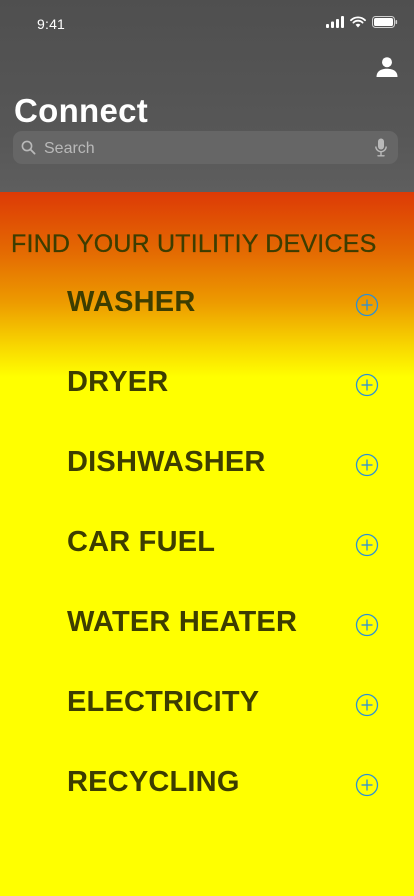 The height and width of the screenshot is (896, 414). I want to click on add-car-fuel-button, so click(367, 545).